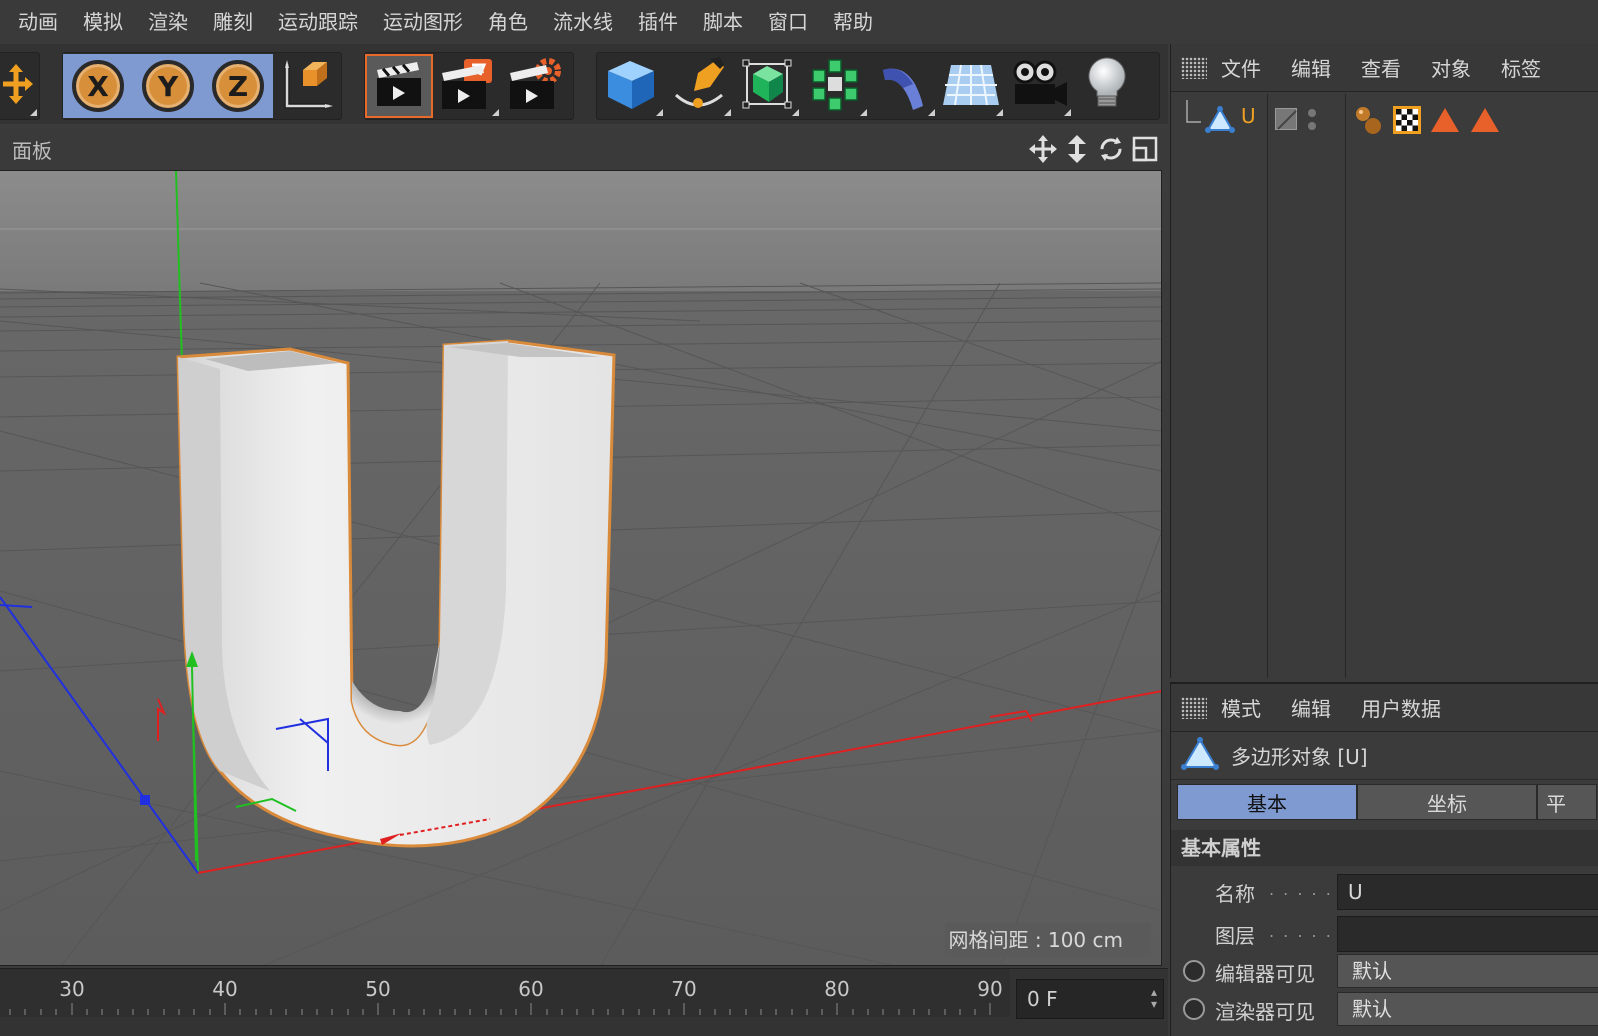  I want to click on light-button, so click(1107, 86).